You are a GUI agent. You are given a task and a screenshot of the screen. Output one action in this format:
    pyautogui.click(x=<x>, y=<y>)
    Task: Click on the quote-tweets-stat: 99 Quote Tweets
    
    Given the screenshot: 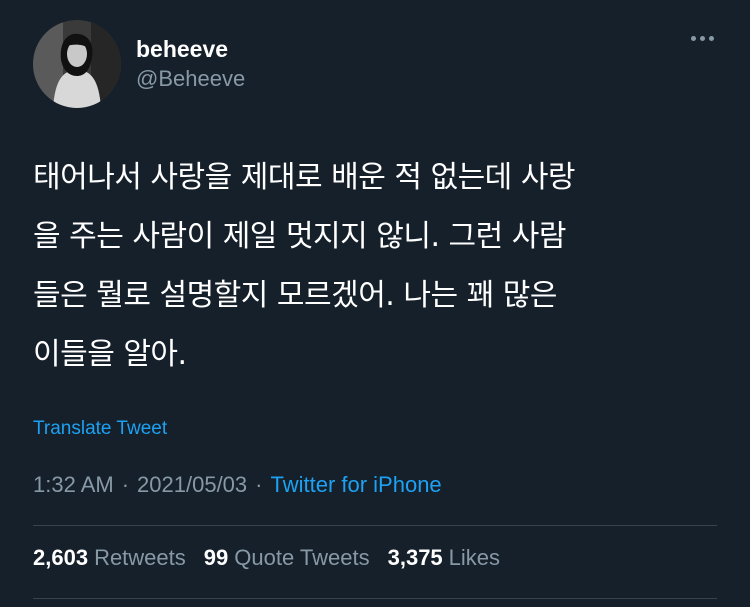 What is the action you would take?
    pyautogui.click(x=287, y=558)
    